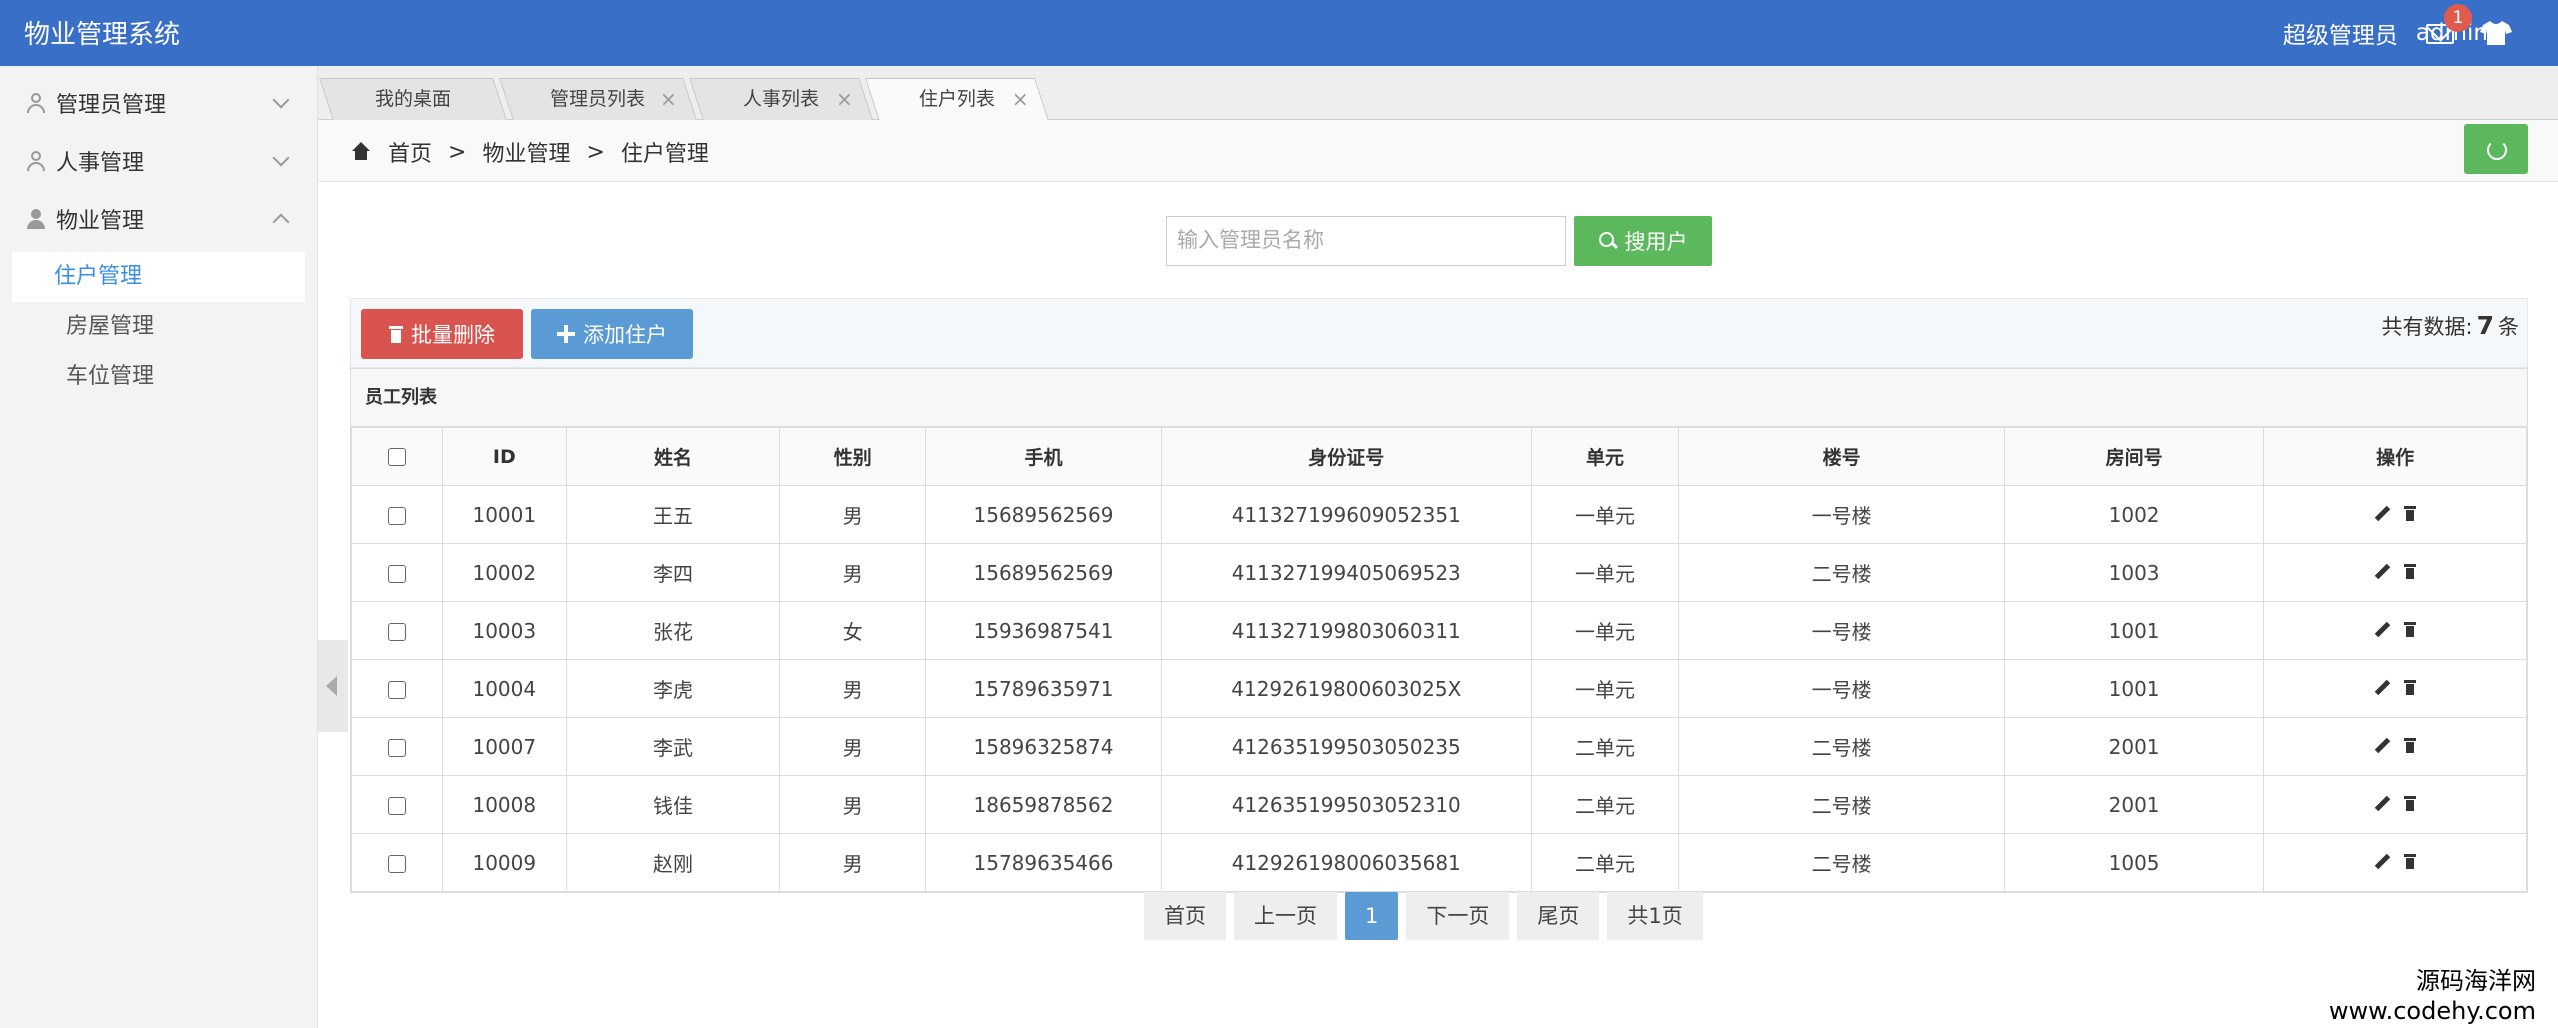 The height and width of the screenshot is (1028, 2558). Describe the element at coordinates (612, 334) in the screenshot. I see `add-resident-button: 添加住户` at that location.